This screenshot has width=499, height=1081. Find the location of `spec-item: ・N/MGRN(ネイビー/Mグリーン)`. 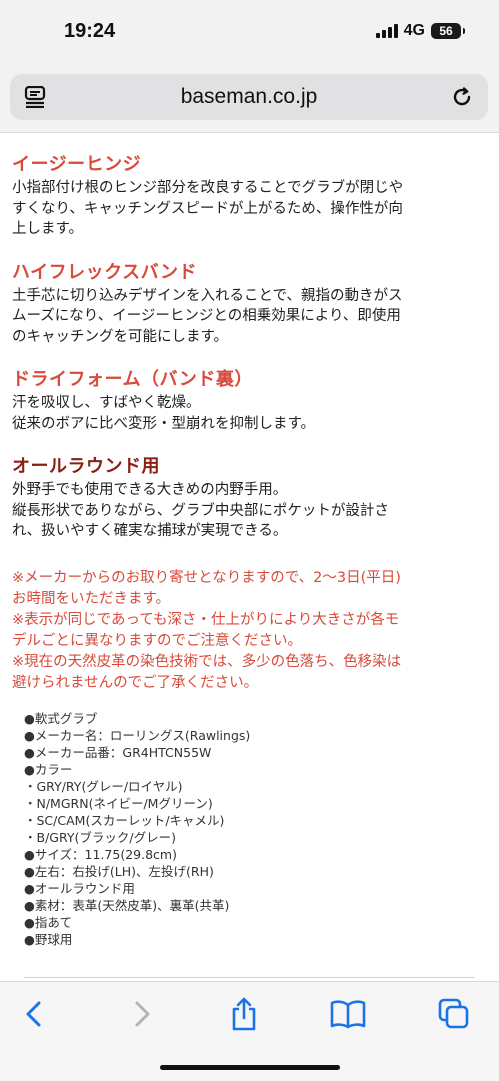

spec-item: ・N/MGRN(ネイビー/Mグリーン) is located at coordinates (118, 803).